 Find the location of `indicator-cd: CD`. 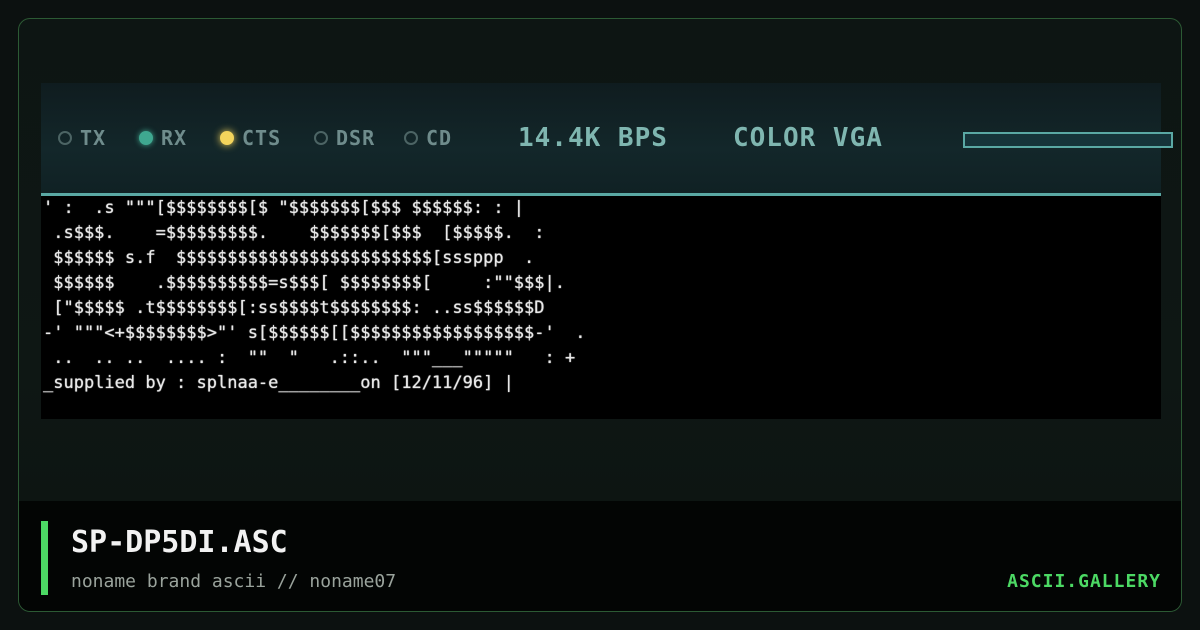

indicator-cd: CD is located at coordinates (428, 138).